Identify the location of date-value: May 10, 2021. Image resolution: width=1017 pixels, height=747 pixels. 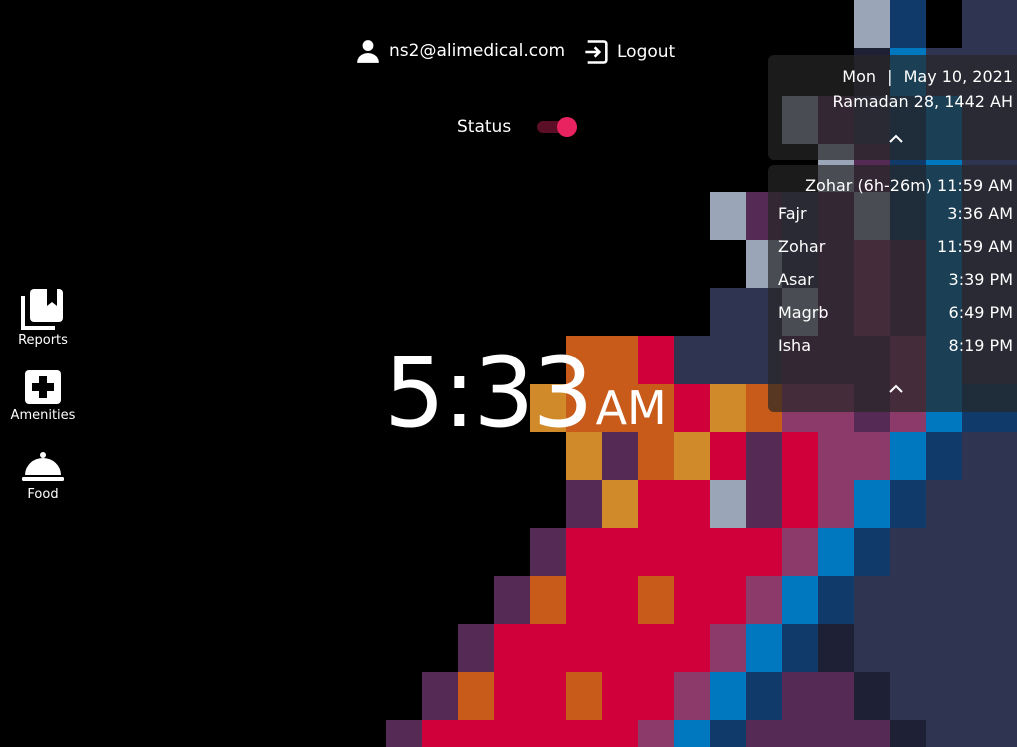
(958, 76).